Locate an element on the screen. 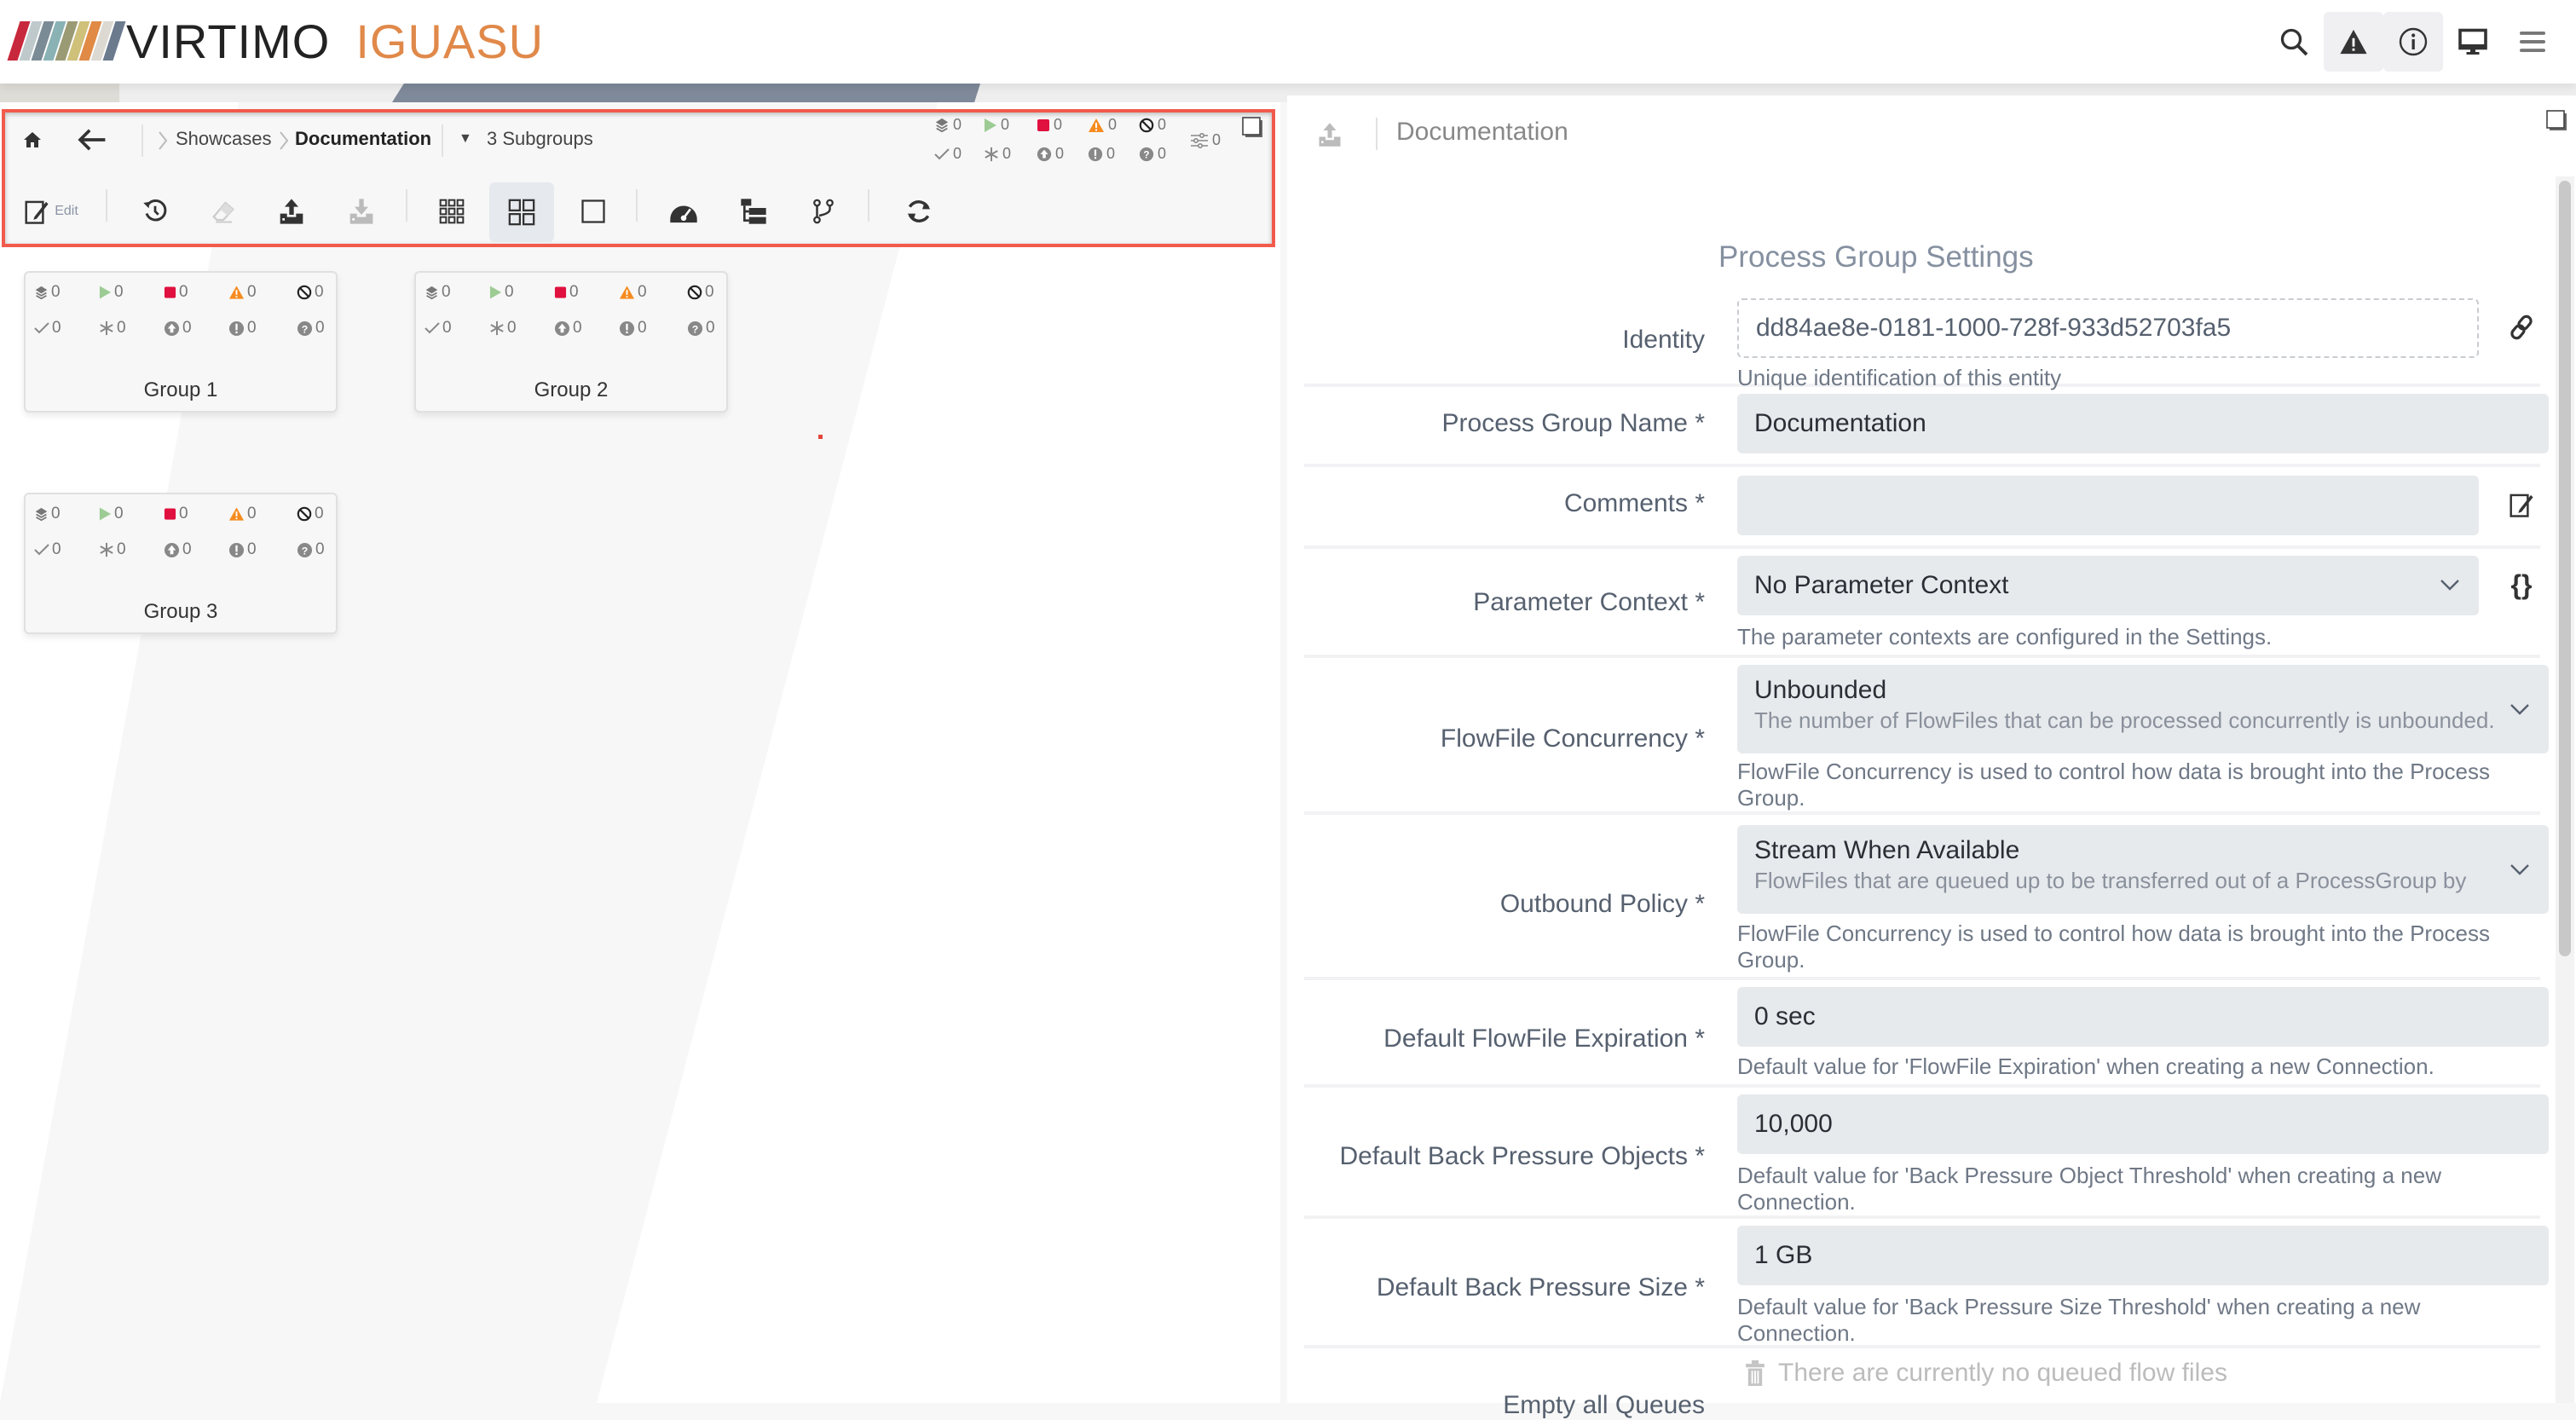  layout-single-button is located at coordinates (593, 211).